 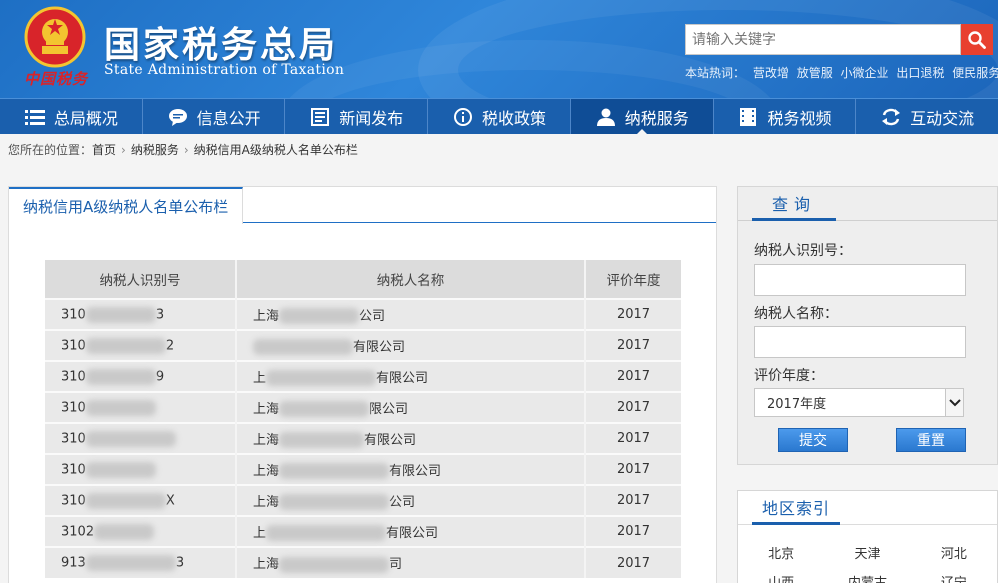 I want to click on evaluation-year-value: 2017年度, so click(x=797, y=404).